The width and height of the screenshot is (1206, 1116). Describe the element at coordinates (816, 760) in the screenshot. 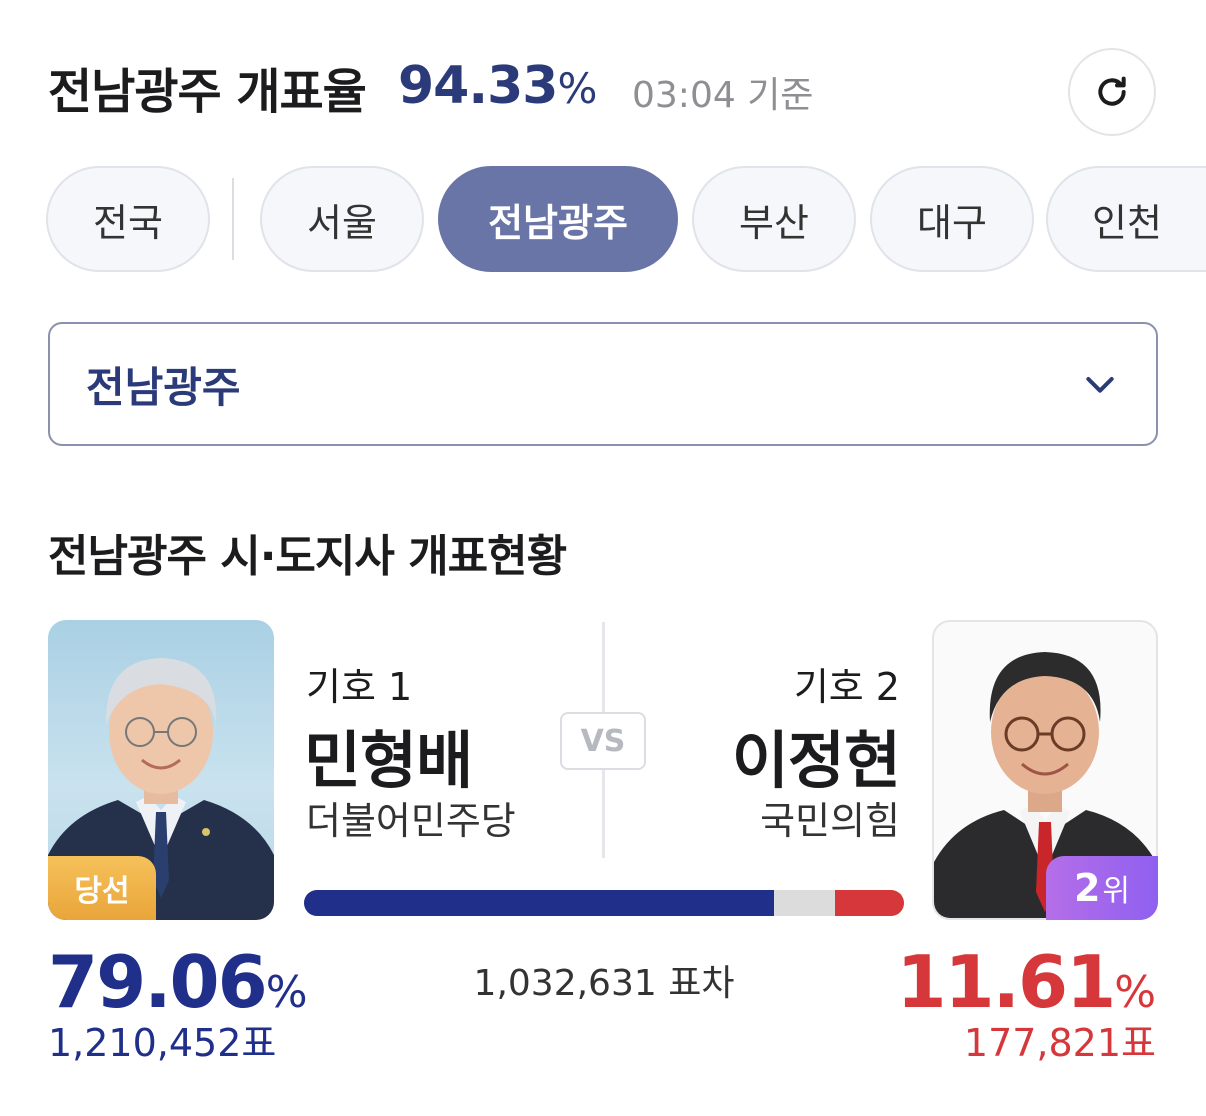

I see `candidate-name-right: 이정현` at that location.